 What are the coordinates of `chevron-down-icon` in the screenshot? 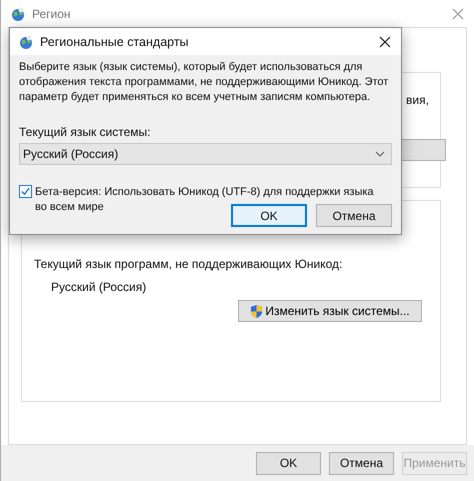 It's located at (380, 154).